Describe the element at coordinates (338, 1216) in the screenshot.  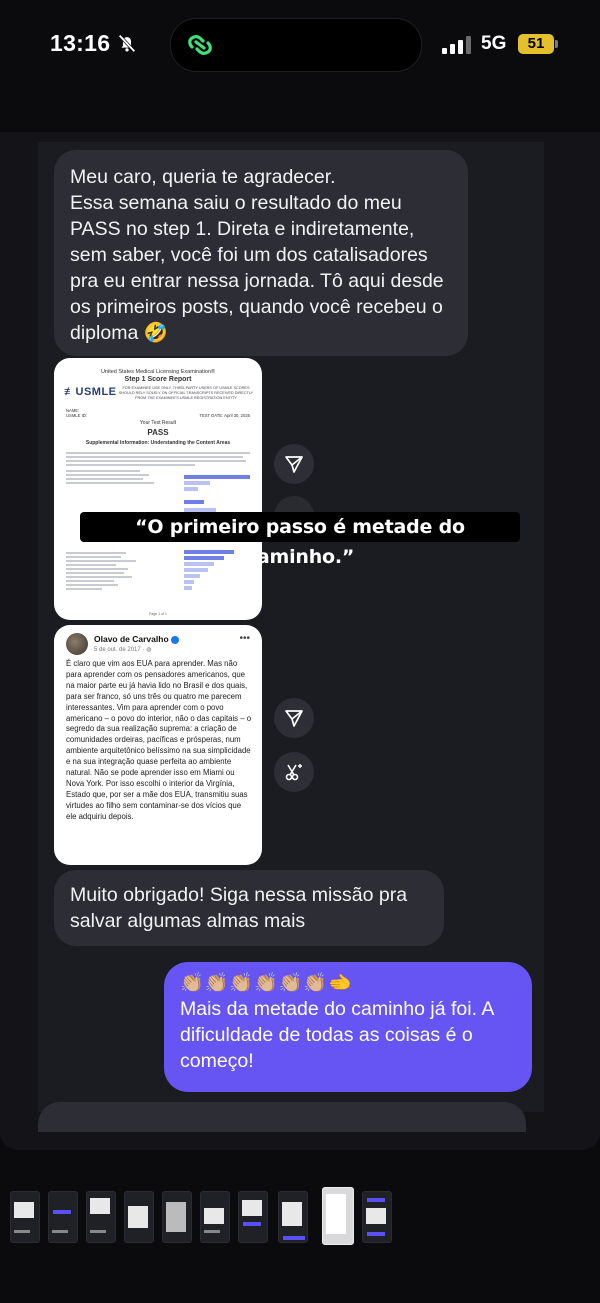
I see `story-thumbnail-current` at that location.